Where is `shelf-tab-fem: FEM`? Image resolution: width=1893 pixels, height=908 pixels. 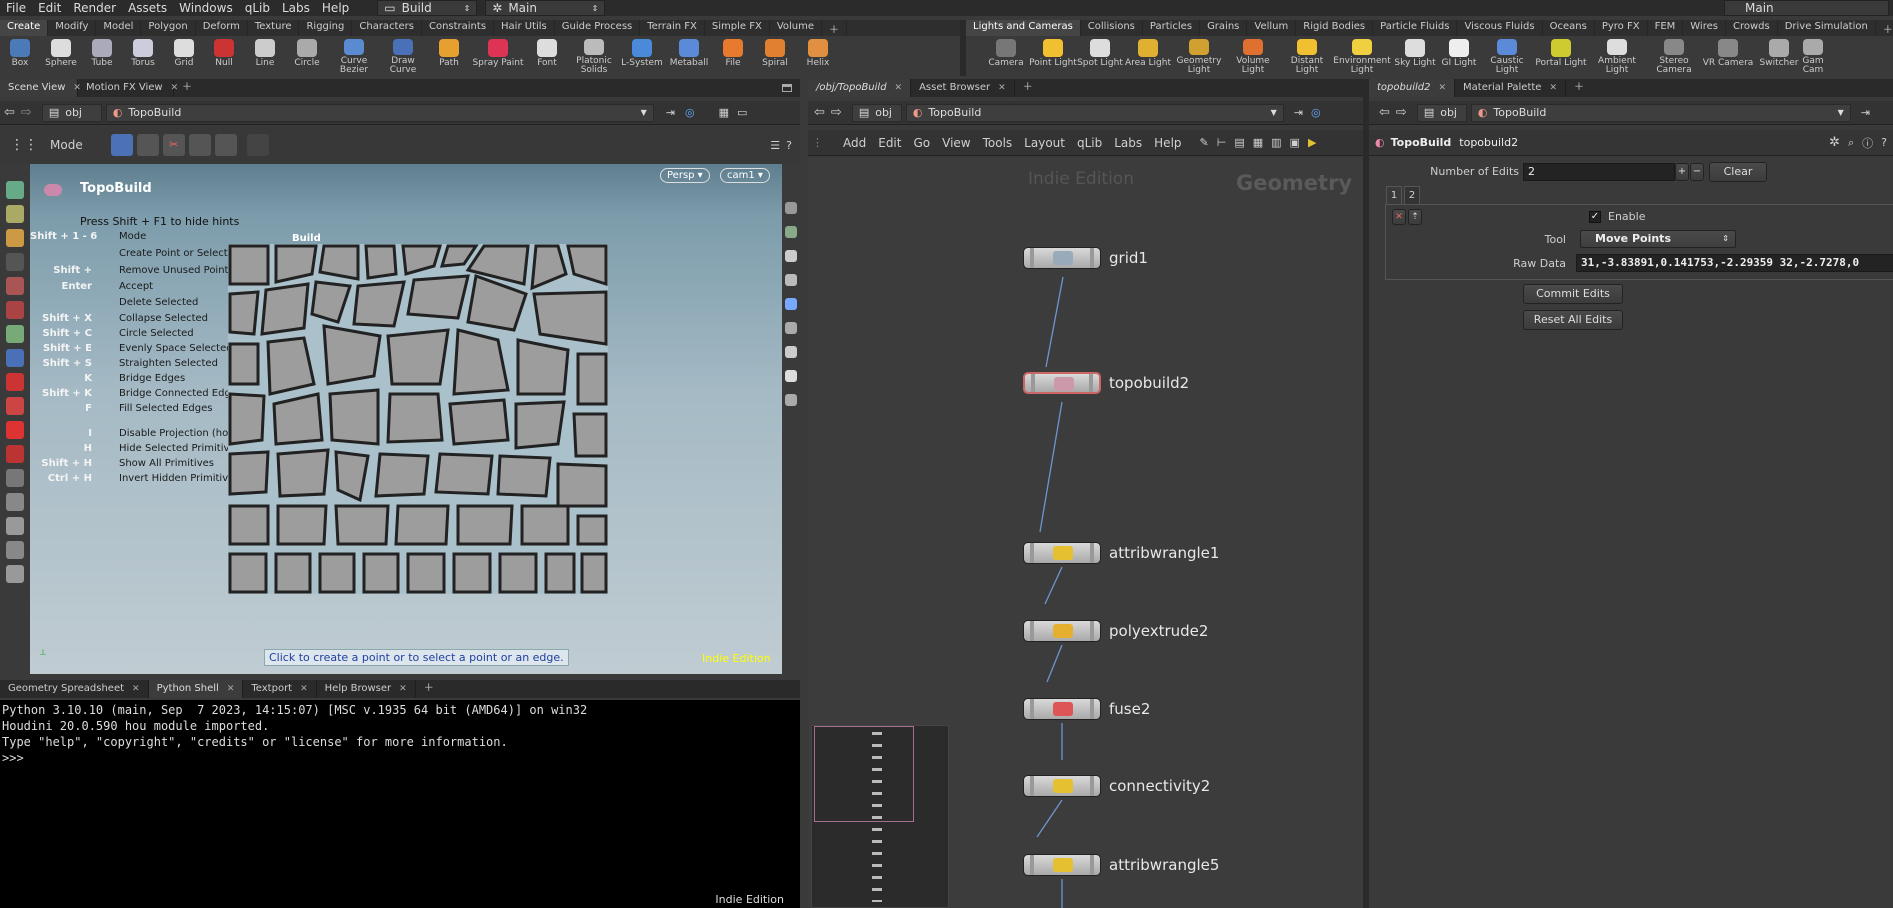
shelf-tab-fem: FEM is located at coordinates (1666, 28).